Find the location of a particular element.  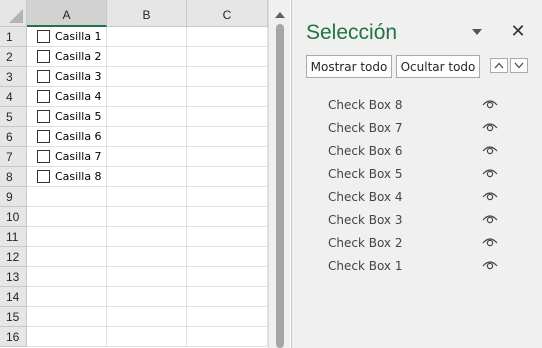

selection-list-item: Check Box 5 is located at coordinates (417, 173).